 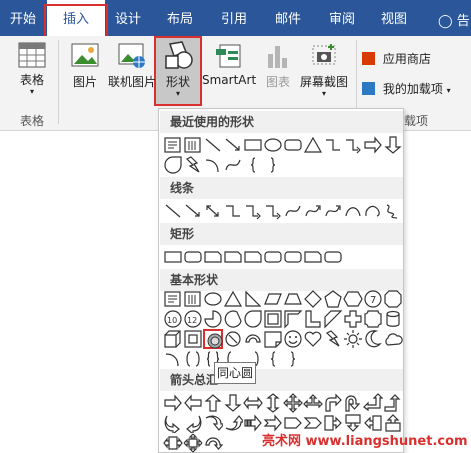 What do you see at coordinates (178, 69) in the screenshot?
I see `shapes-button: 形状 ▾` at bounding box center [178, 69].